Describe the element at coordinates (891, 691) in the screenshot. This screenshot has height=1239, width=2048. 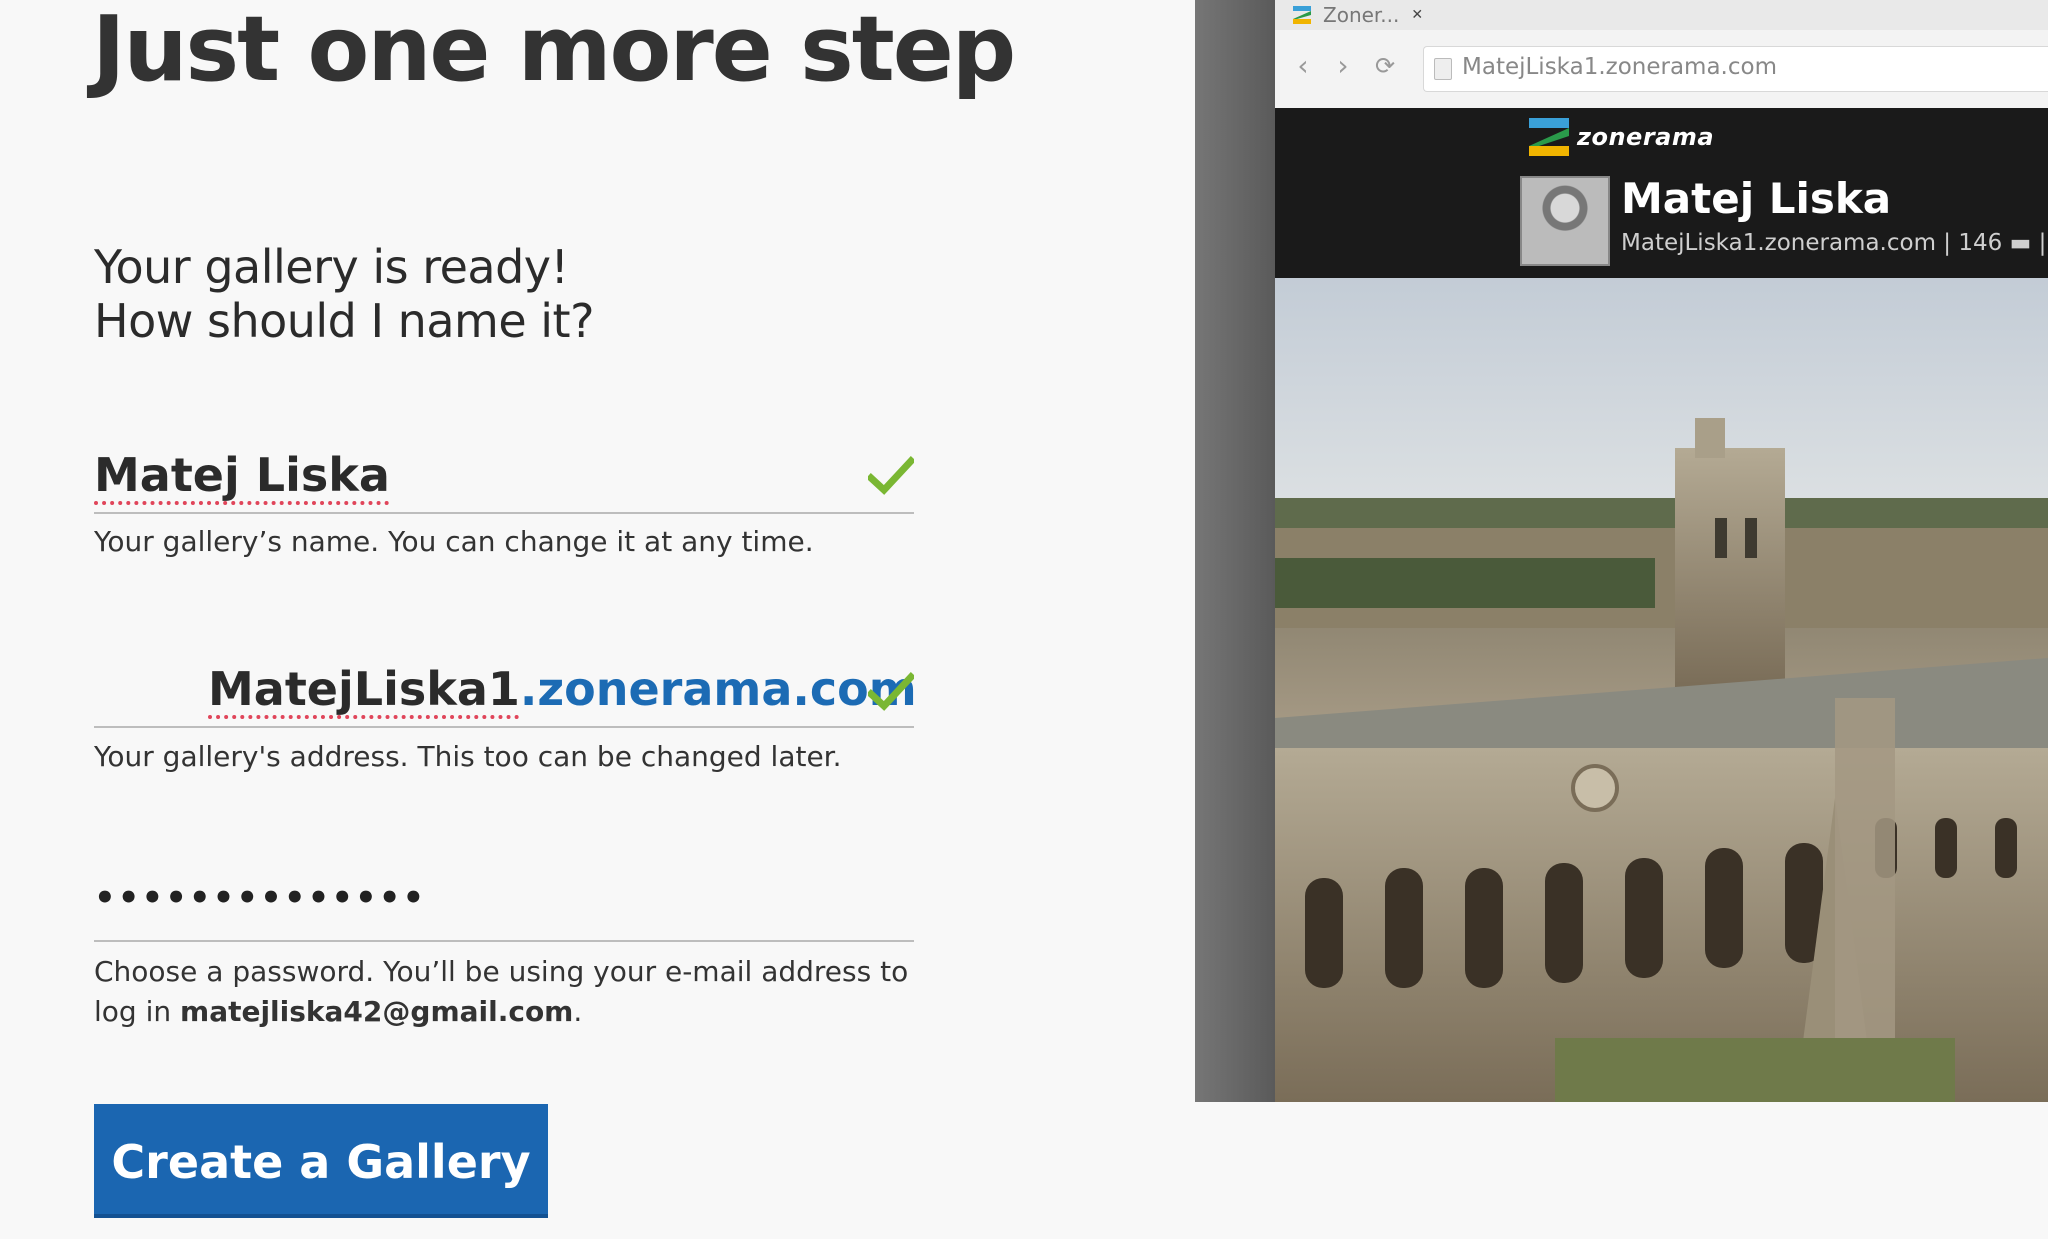
I see `address-valid-check-icon` at that location.